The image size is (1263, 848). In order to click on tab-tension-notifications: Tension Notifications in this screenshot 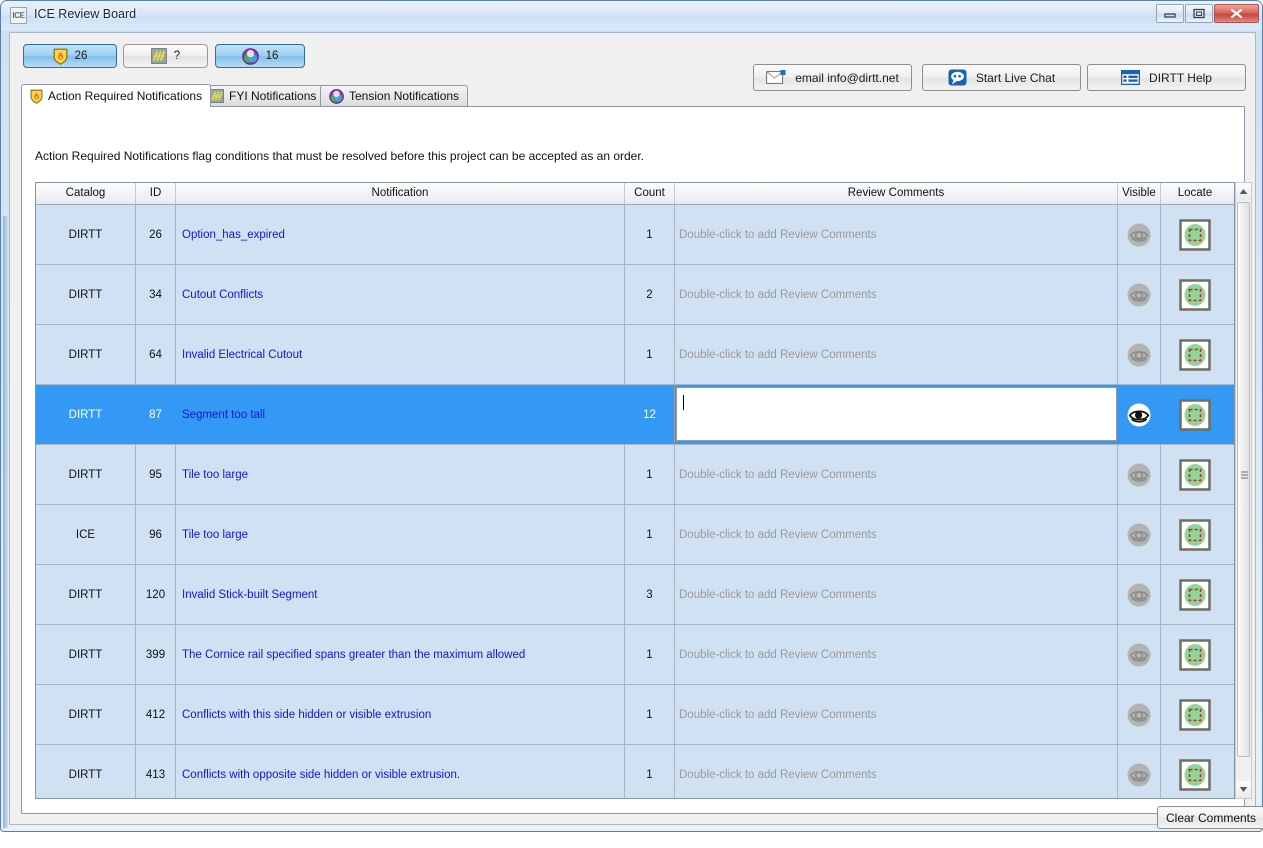, I will do `click(394, 95)`.